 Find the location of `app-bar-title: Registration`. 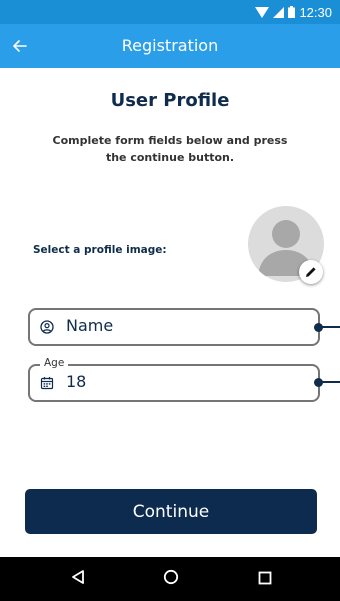

app-bar-title: Registration is located at coordinates (170, 45).